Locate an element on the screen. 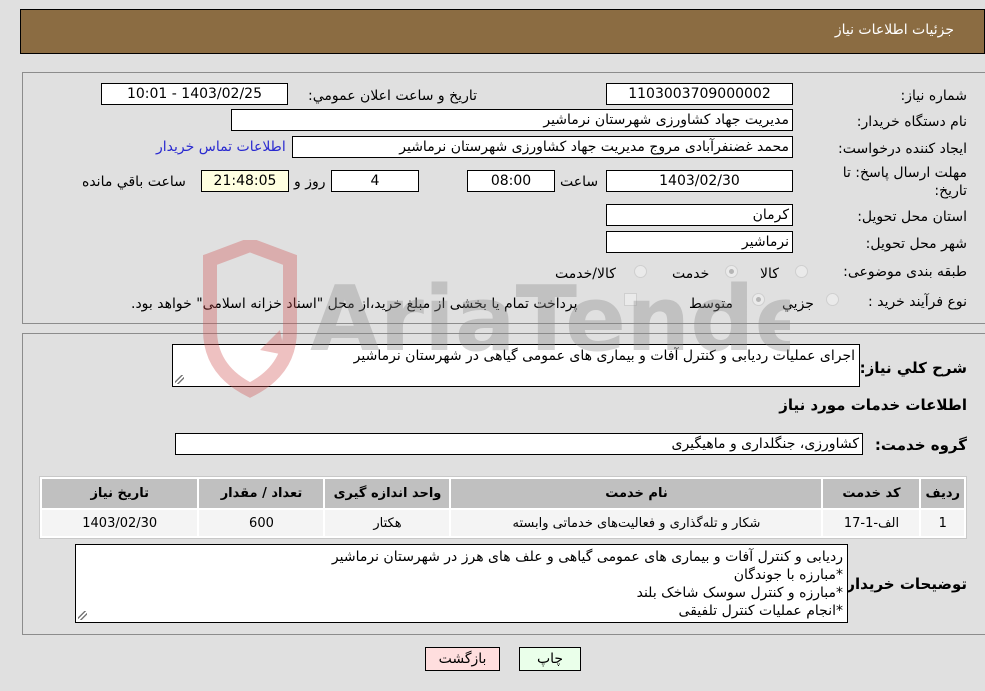 This screenshot has width=985, height=691. remaining-label: ساعت باقي مانده is located at coordinates (134, 182).